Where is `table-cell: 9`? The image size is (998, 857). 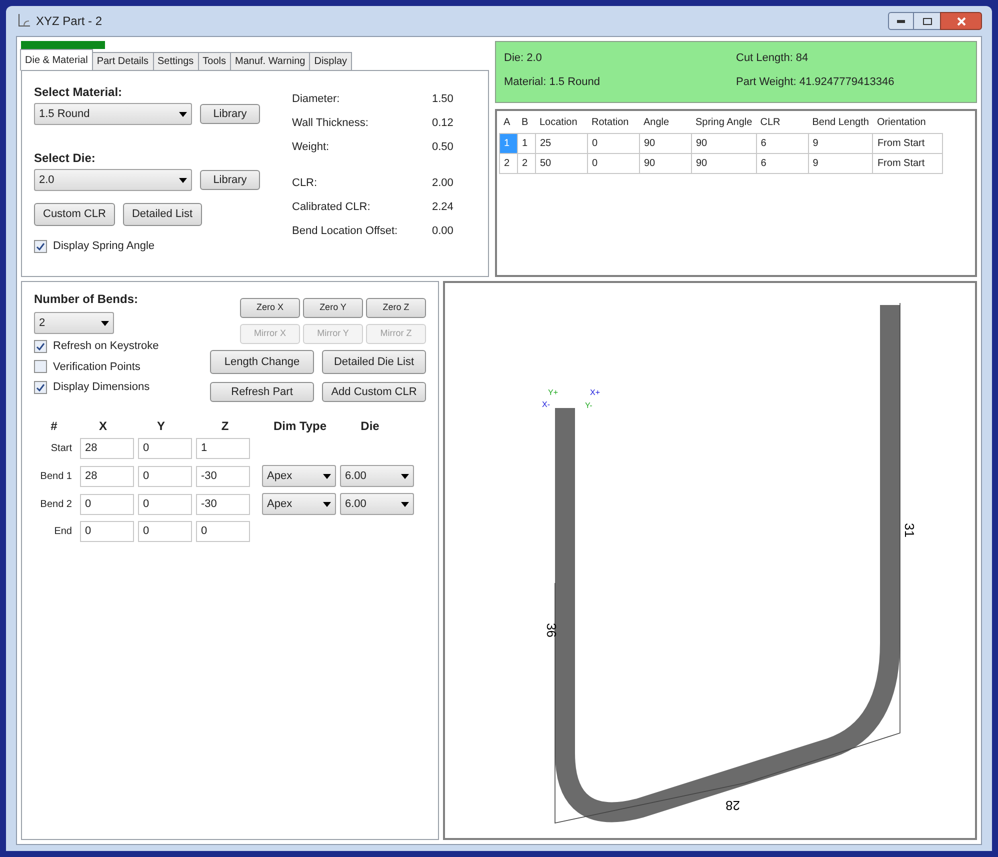
table-cell: 9 is located at coordinates (840, 143).